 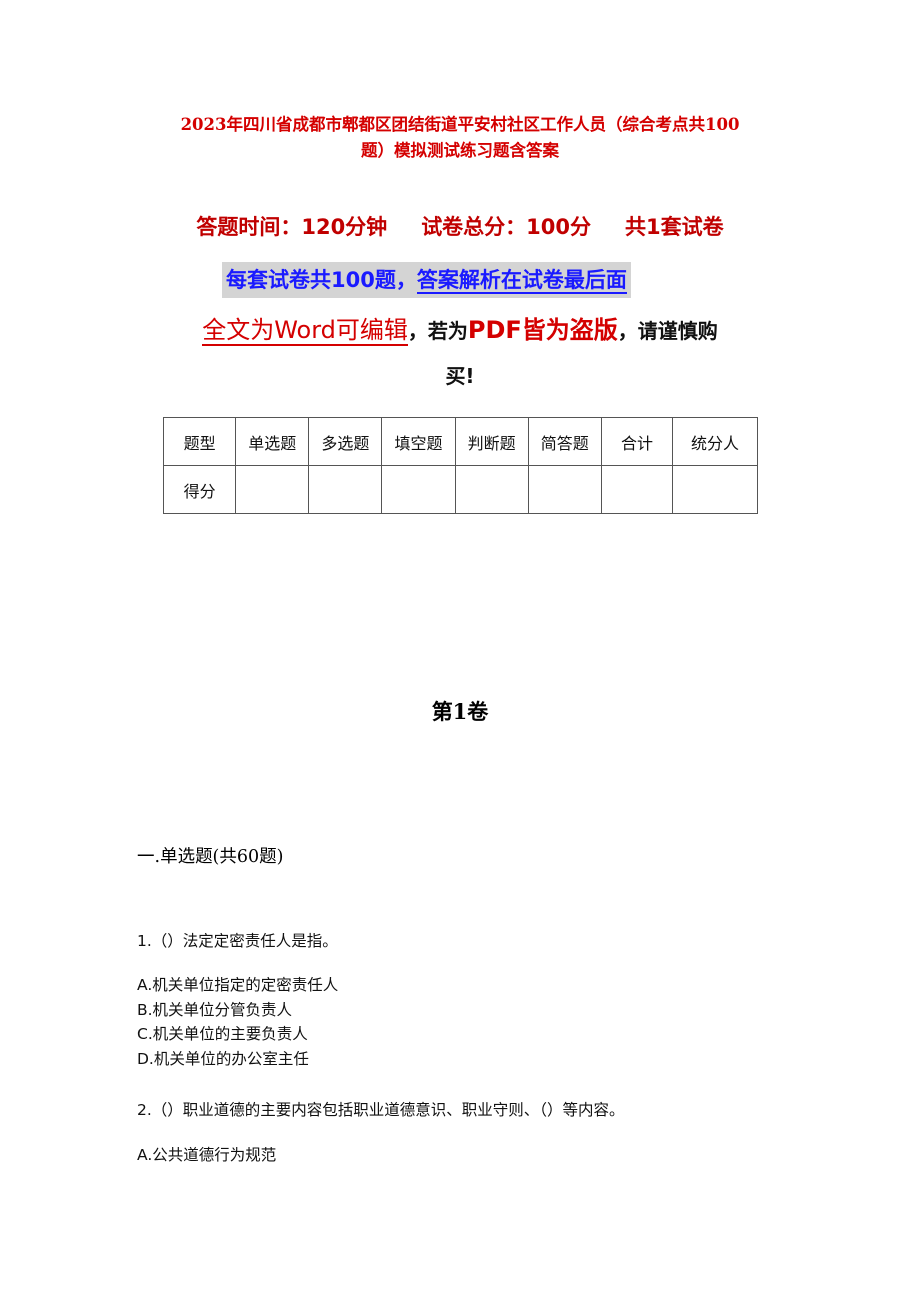 I want to click on question-options: A.公共道德行为规范, so click(x=206, y=1155).